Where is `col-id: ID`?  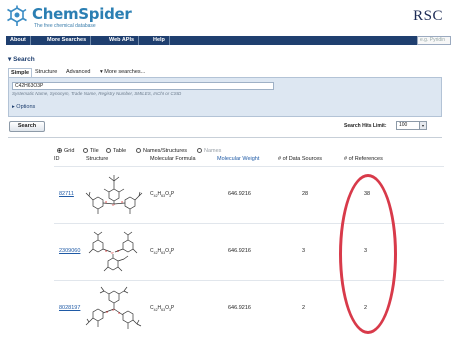
col-id: ID is located at coordinates (57, 159).